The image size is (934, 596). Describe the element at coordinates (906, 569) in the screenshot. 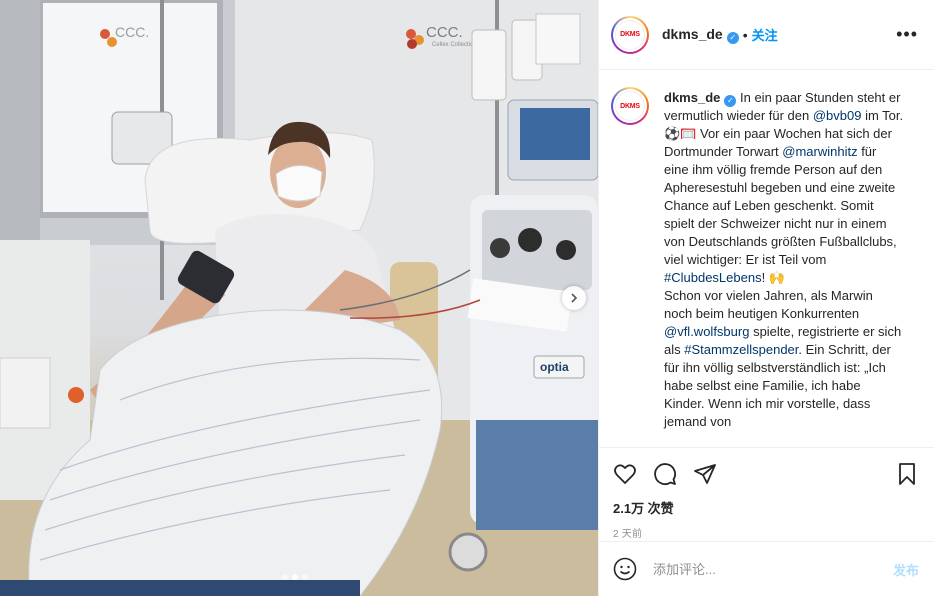

I see `post-comment-button: 发布` at that location.